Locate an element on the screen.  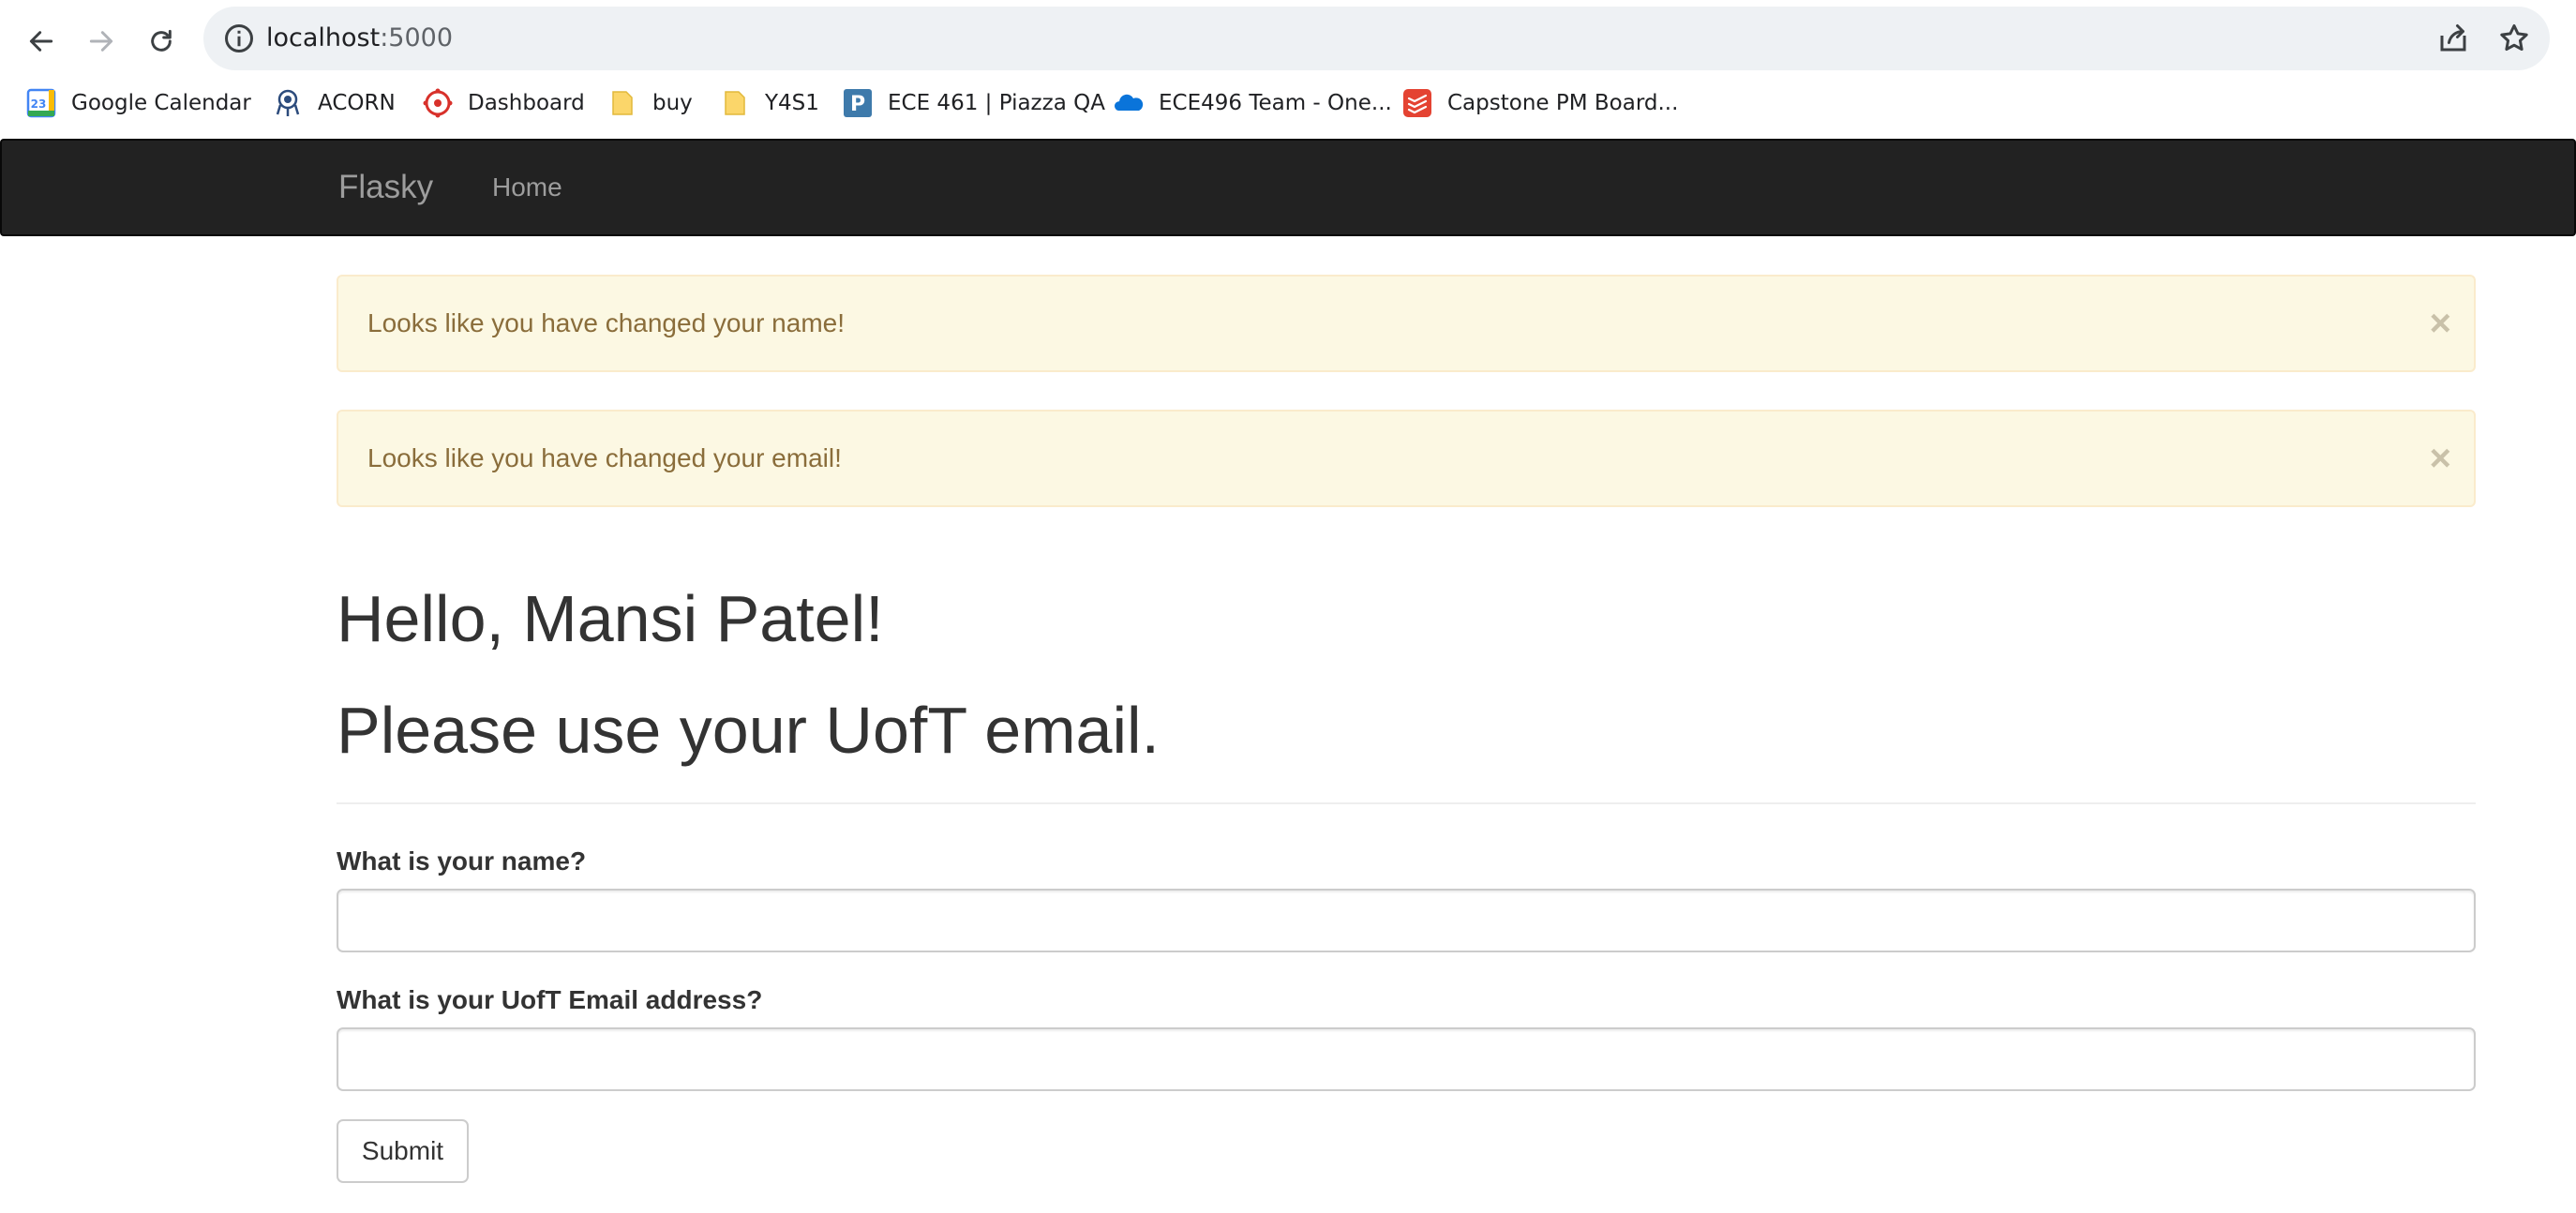
address-url: localhost:5000 is located at coordinates (359, 38).